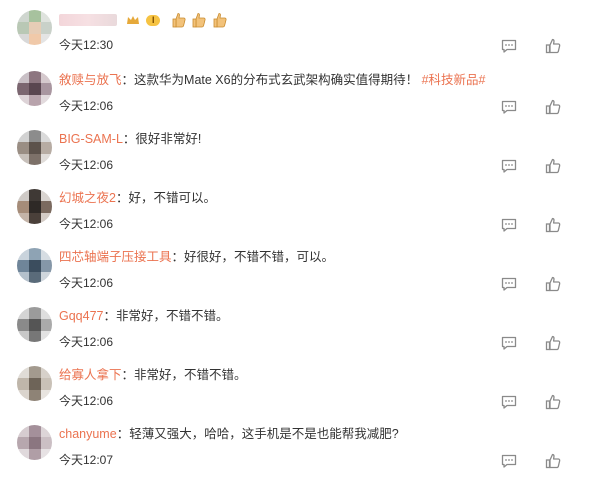  I want to click on comment-item: 四芯轴端子压接工具：好很好，不错不错，可以。 今天12:06, so click(300, 274).